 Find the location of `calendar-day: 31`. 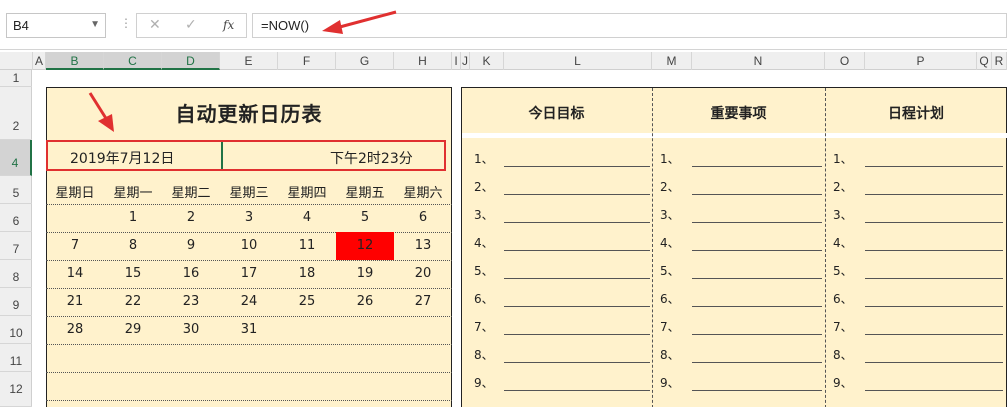

calendar-day: 31 is located at coordinates (249, 330).